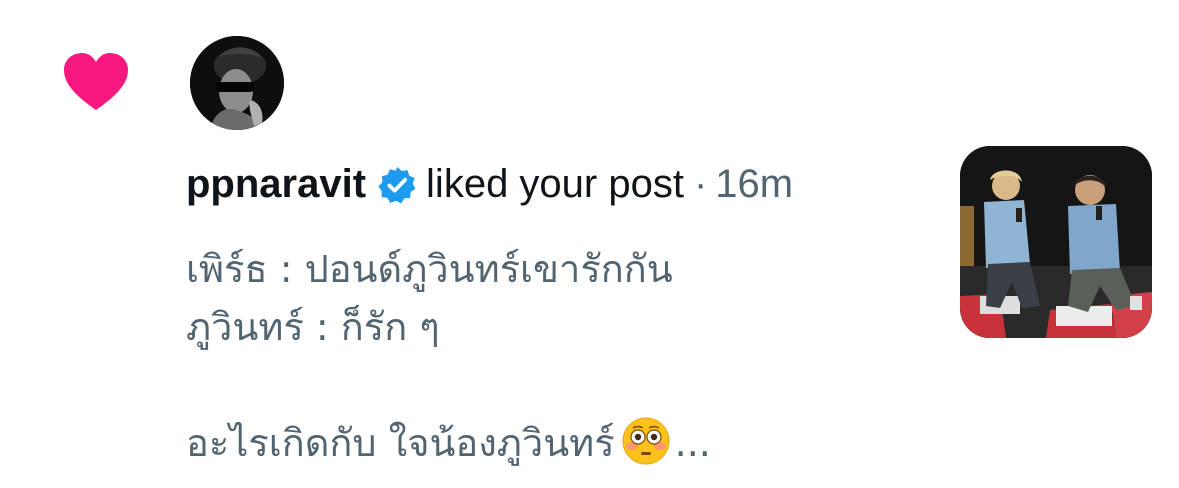 Image resolution: width=1179 pixels, height=488 pixels. What do you see at coordinates (400, 443) in the screenshot?
I see `post-line-3: อะไรเกิดกับ ใจน้องภูวินทร์` at bounding box center [400, 443].